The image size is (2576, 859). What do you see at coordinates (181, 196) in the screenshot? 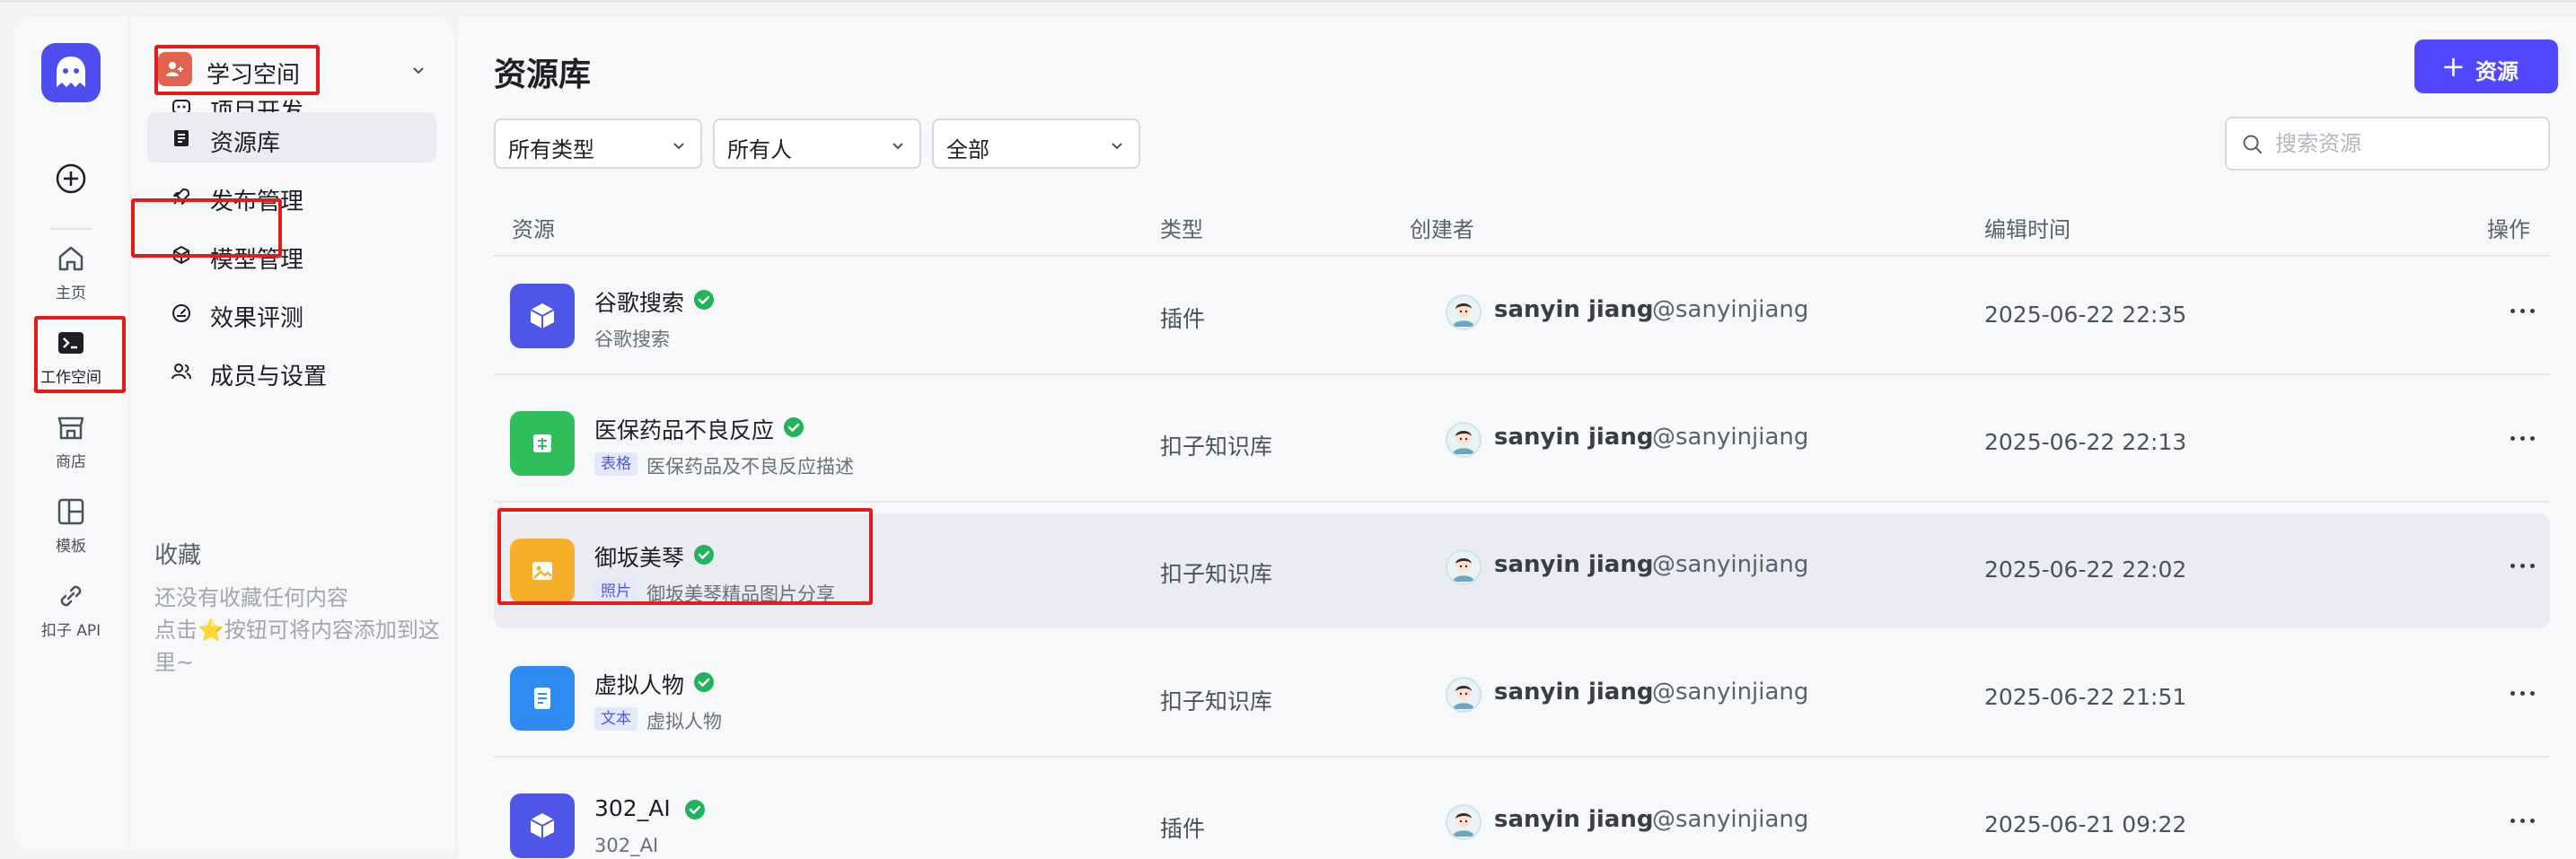
I see `rocket-icon` at bounding box center [181, 196].